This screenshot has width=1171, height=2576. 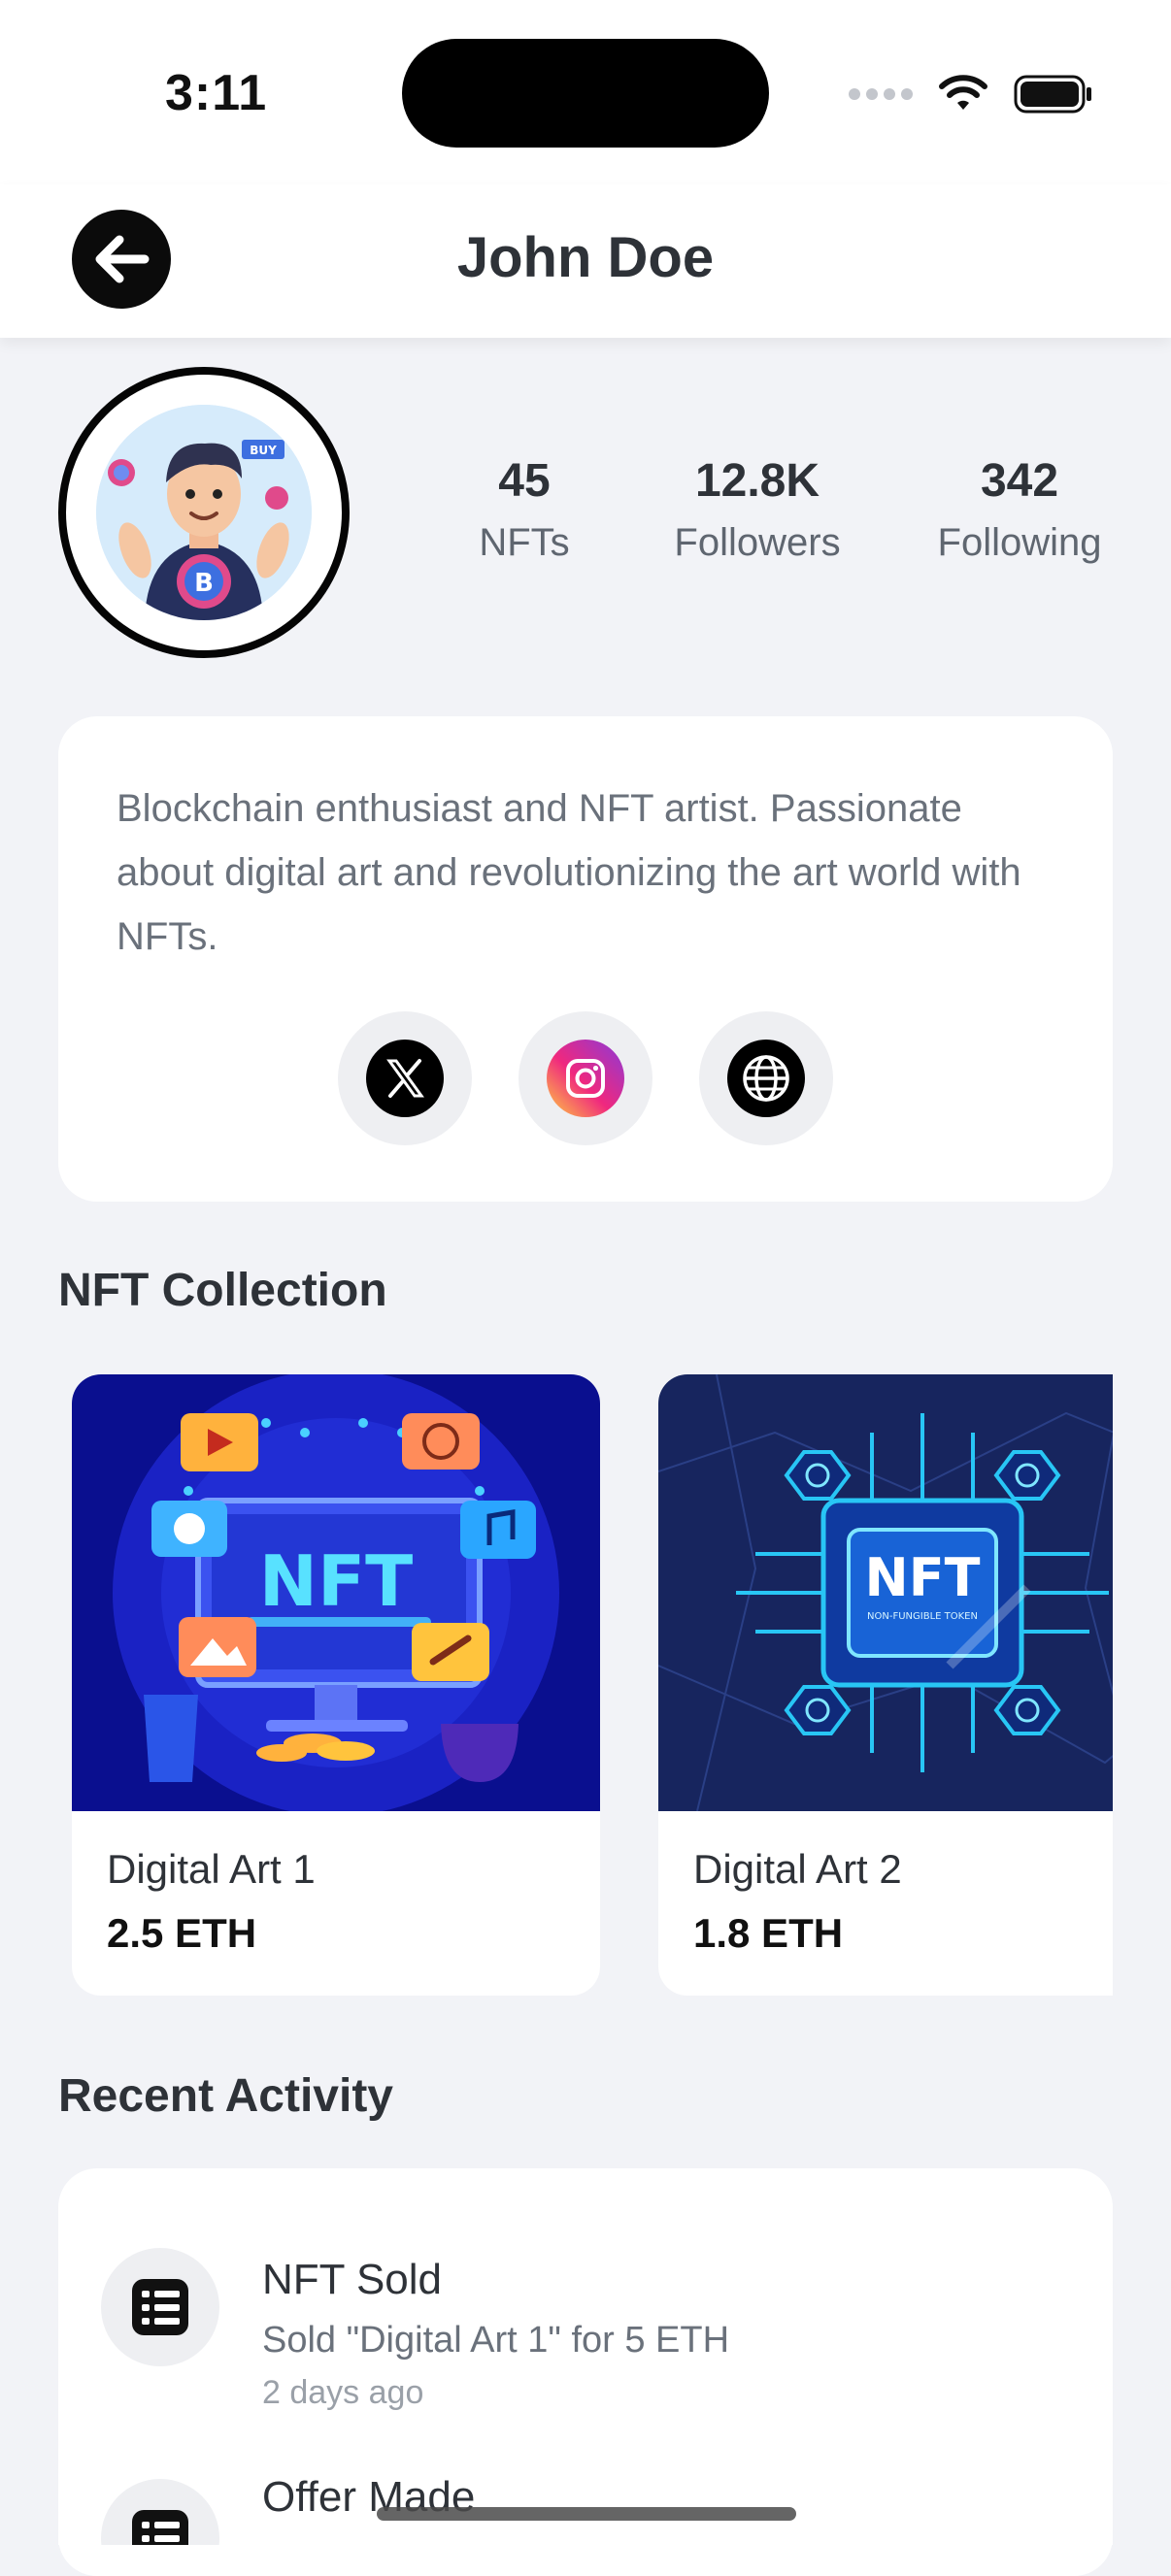 I want to click on nft-art-subtext: NON-FUNGIBLE TOKEN, so click(x=922, y=1616).